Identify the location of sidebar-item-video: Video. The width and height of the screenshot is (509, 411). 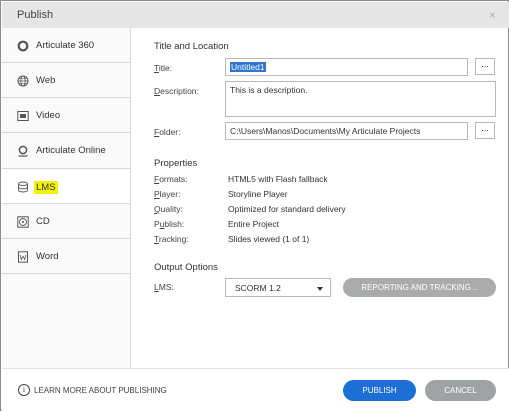
(66, 115).